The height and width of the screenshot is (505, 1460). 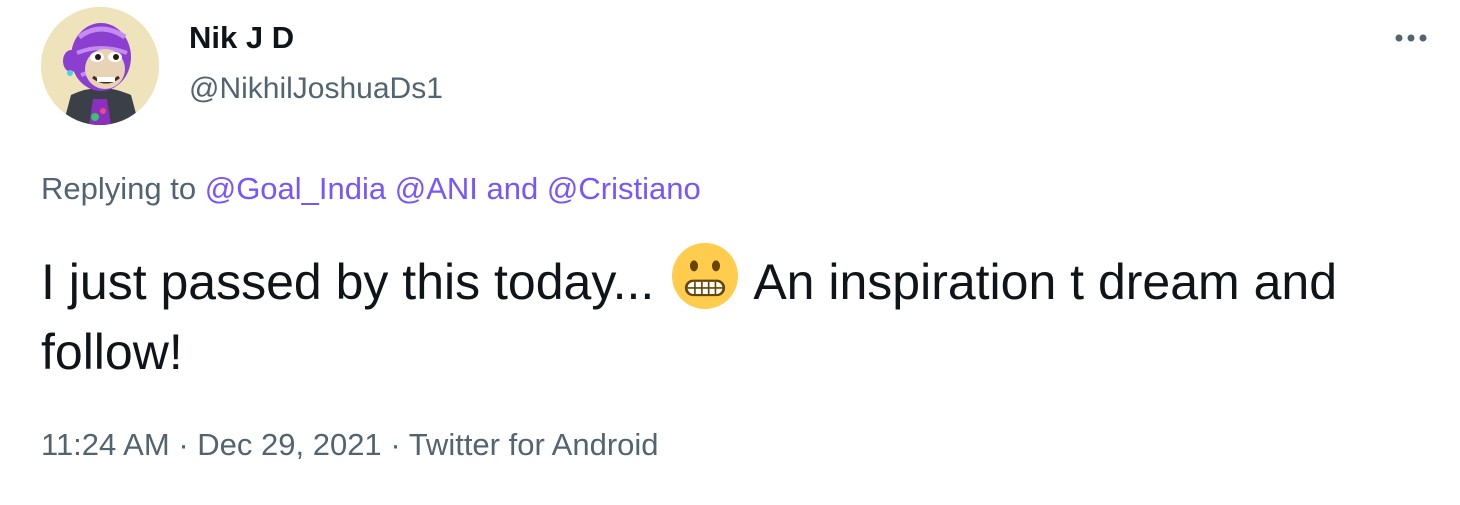 What do you see at coordinates (295, 188) in the screenshot?
I see `mention-goal-india: @Goal_India` at bounding box center [295, 188].